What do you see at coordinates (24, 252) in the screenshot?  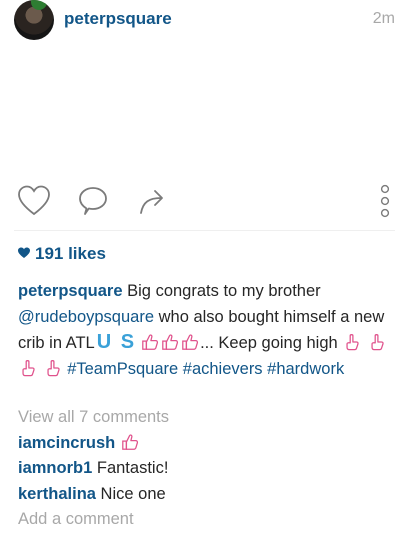 I see `small-heart-icon` at bounding box center [24, 252].